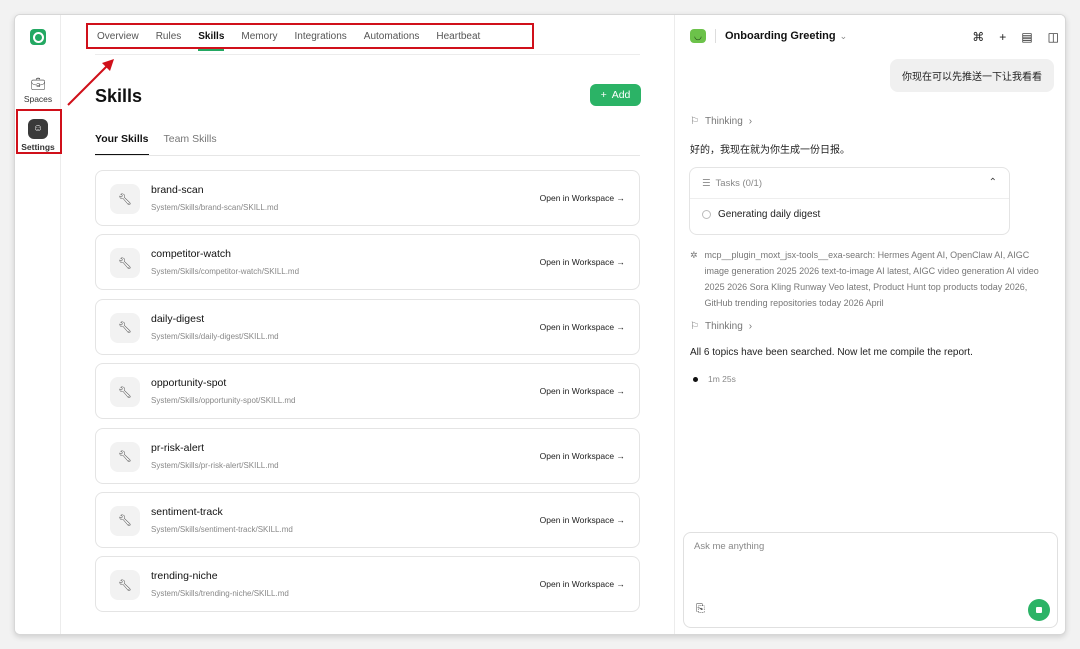 This screenshot has width=1080, height=649. I want to click on user-settings-icon: ☺, so click(38, 129).